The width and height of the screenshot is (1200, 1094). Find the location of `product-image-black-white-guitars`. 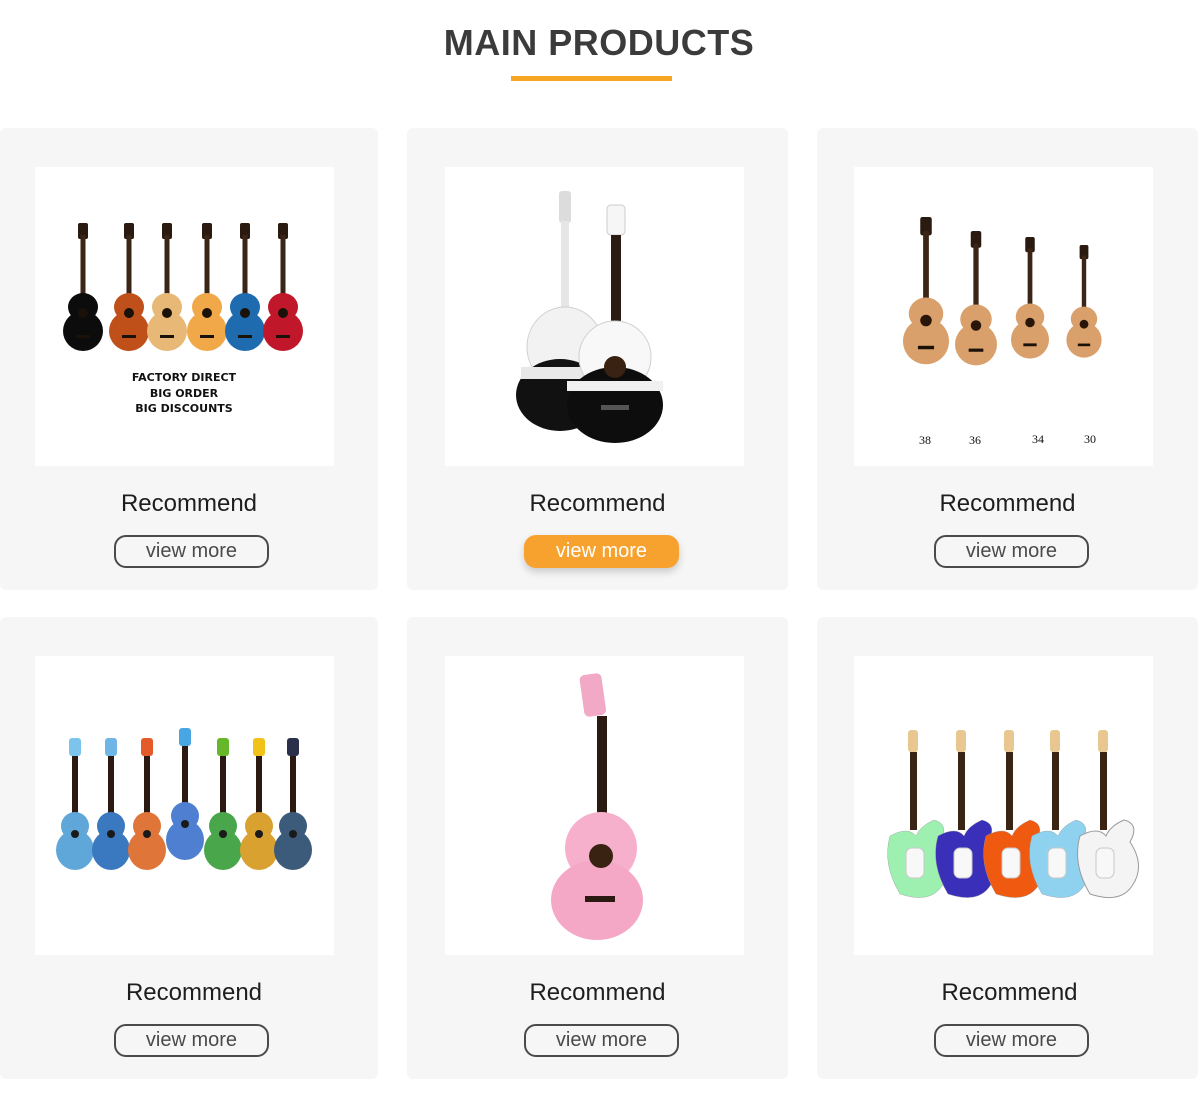

product-image-black-white-guitars is located at coordinates (594, 316).